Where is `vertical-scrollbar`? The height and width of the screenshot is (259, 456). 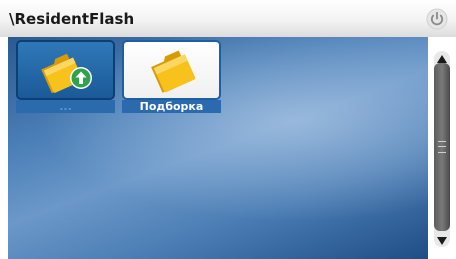 vertical-scrollbar is located at coordinates (442, 148).